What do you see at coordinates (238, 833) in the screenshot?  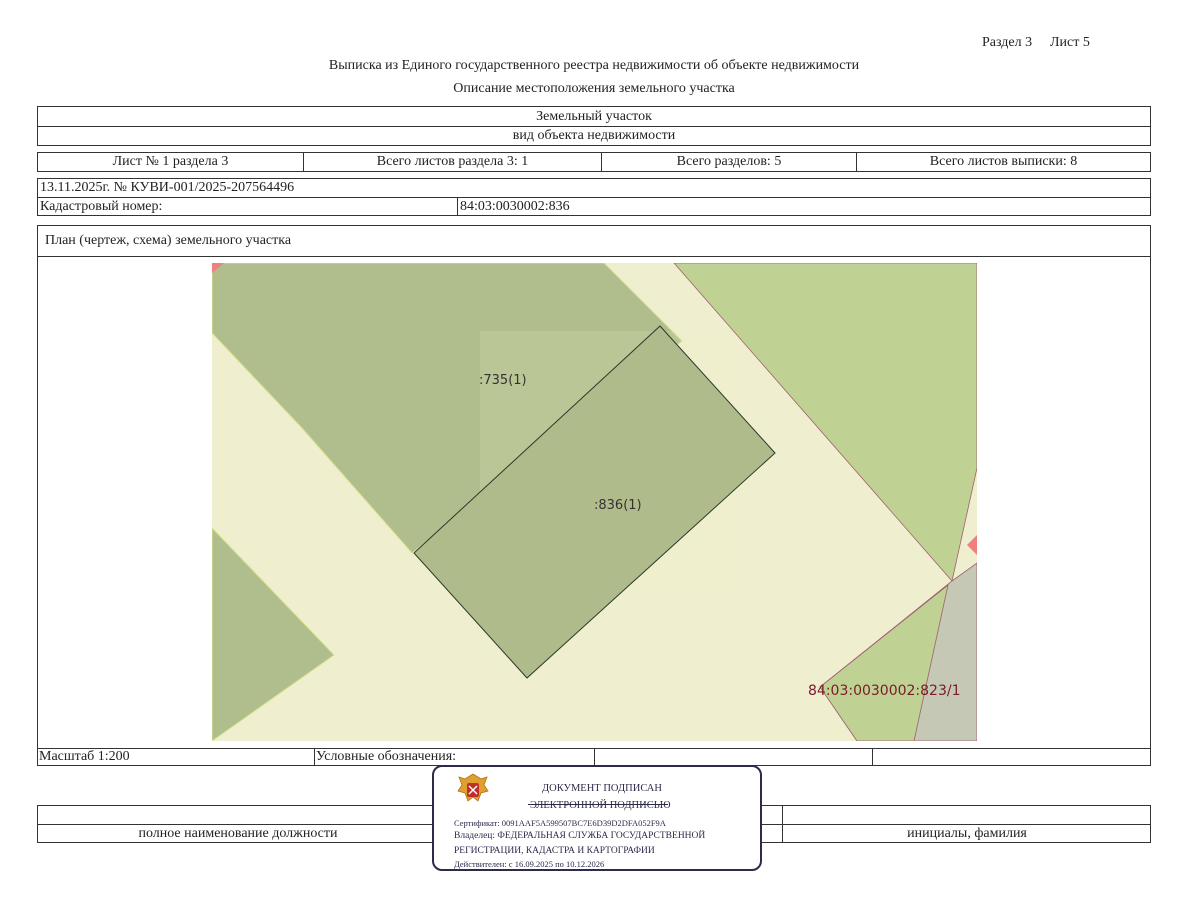 I see `position-caption: полное наименование должности` at bounding box center [238, 833].